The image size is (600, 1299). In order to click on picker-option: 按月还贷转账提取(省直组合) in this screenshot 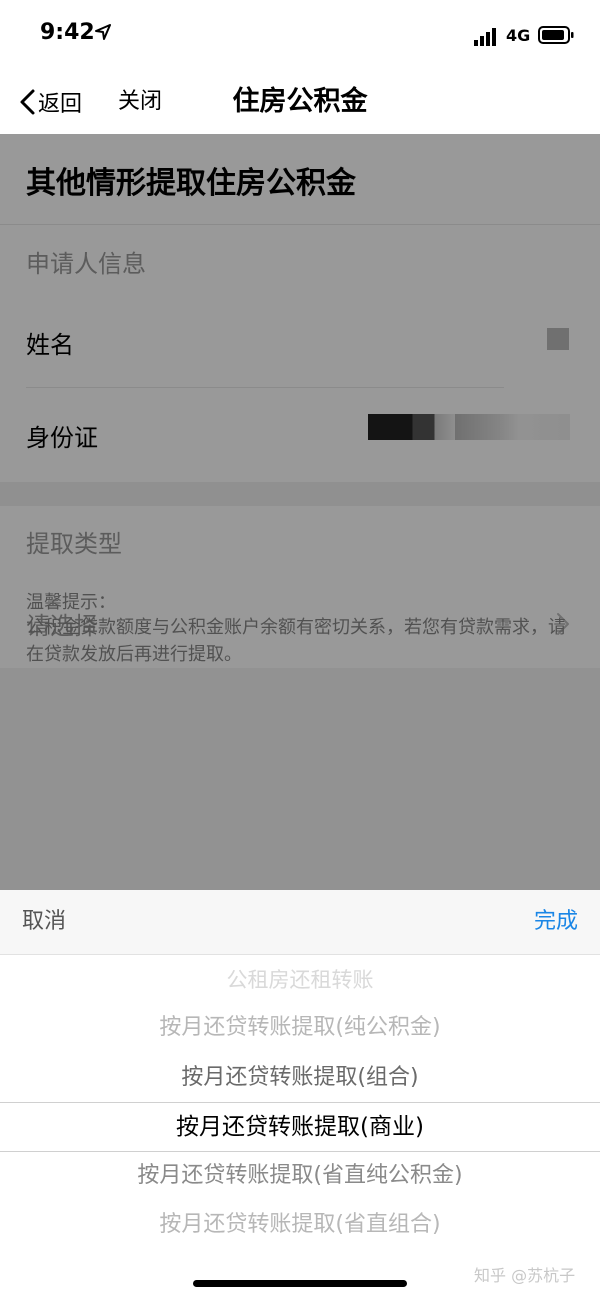, I will do `click(300, 1225)`.